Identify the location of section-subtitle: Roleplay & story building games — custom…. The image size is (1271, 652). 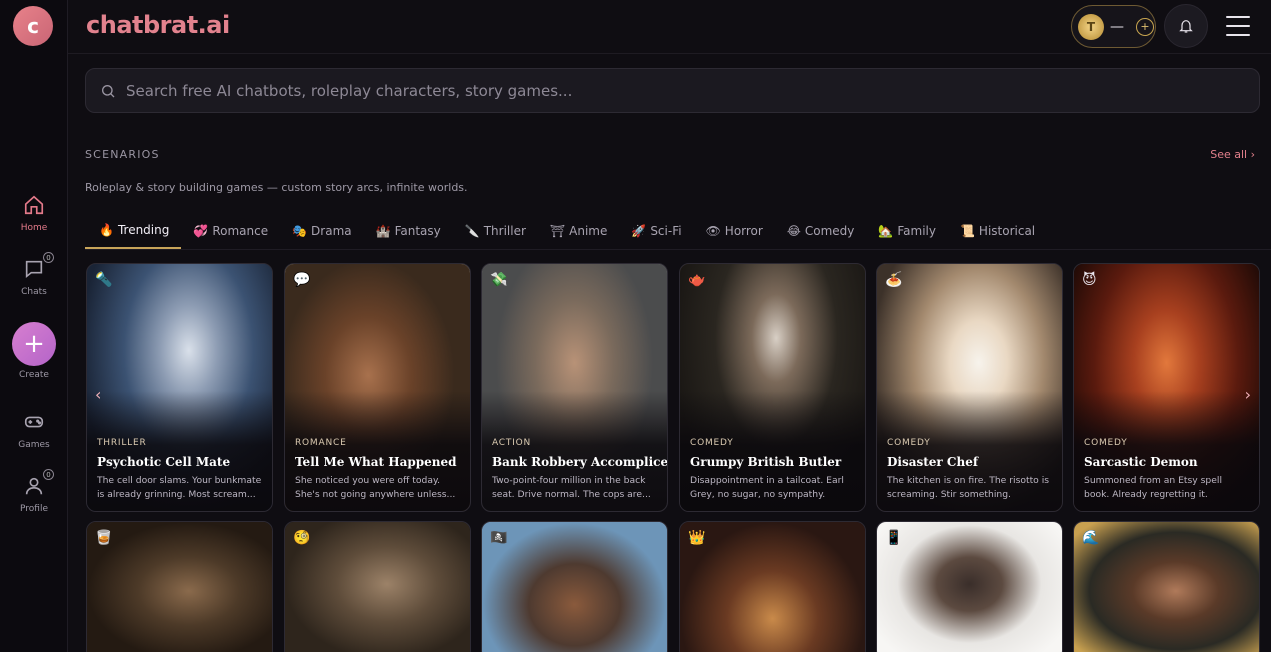
(276, 187).